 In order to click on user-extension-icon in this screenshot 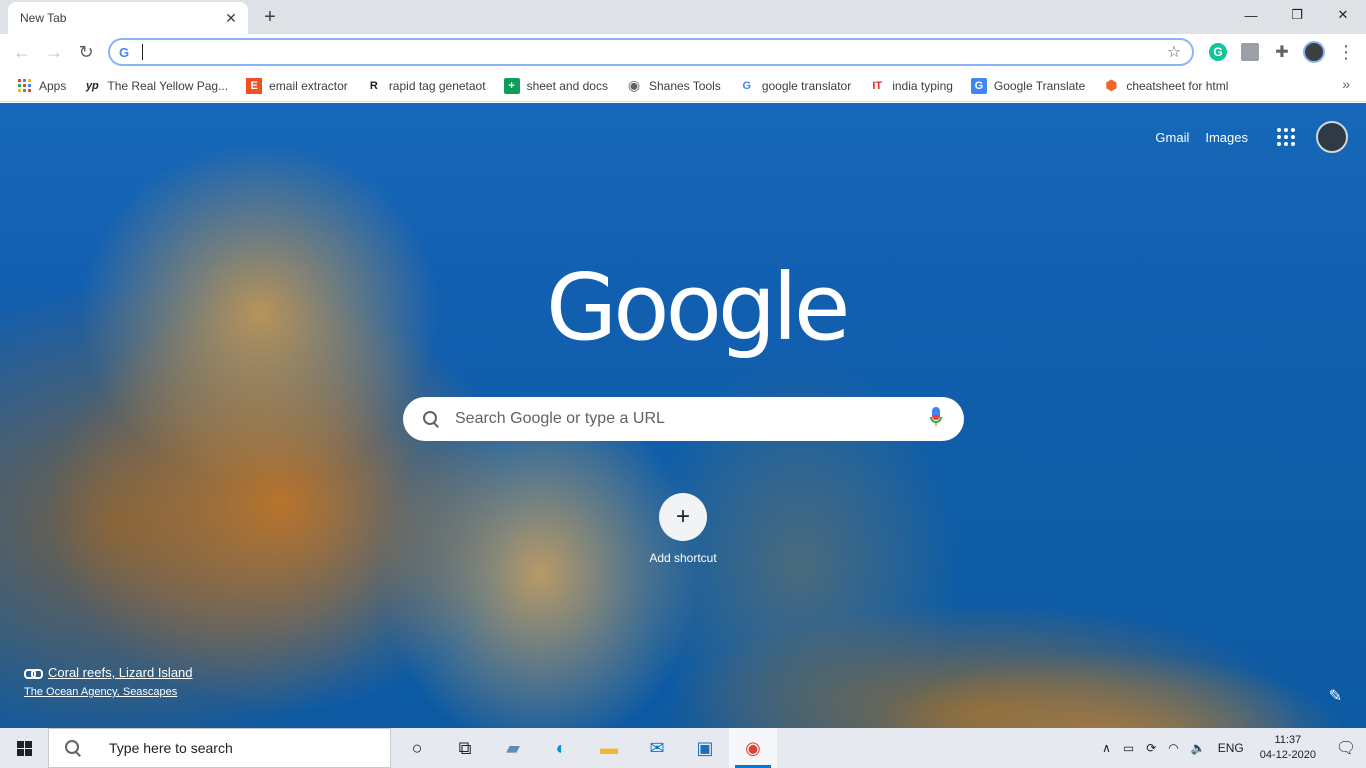, I will do `click(1250, 52)`.